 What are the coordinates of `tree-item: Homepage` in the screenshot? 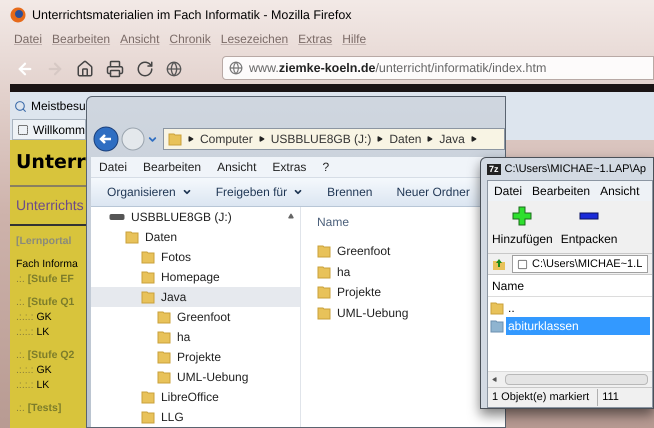 It's located at (195, 277).